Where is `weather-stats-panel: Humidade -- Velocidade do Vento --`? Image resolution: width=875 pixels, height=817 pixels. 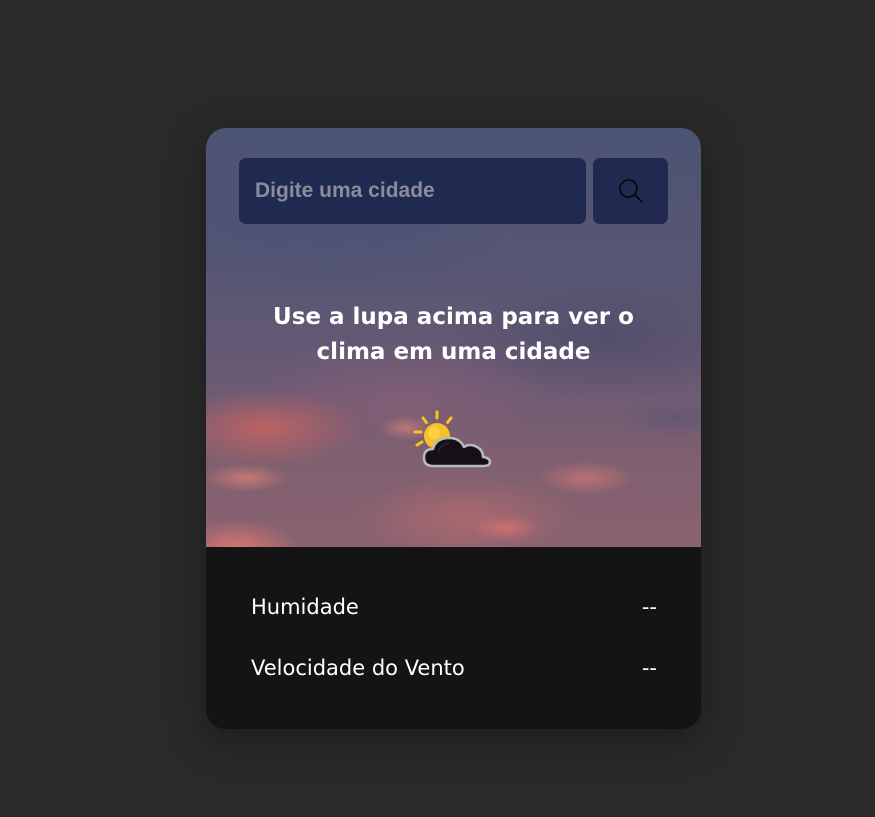
weather-stats-panel: Humidade -- Velocidade do Vento -- is located at coordinates (453, 638).